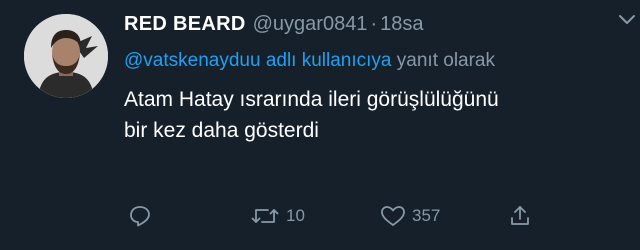 This screenshot has height=250, width=640. What do you see at coordinates (185, 24) in the screenshot?
I see `display-name: RED BEARD` at bounding box center [185, 24].